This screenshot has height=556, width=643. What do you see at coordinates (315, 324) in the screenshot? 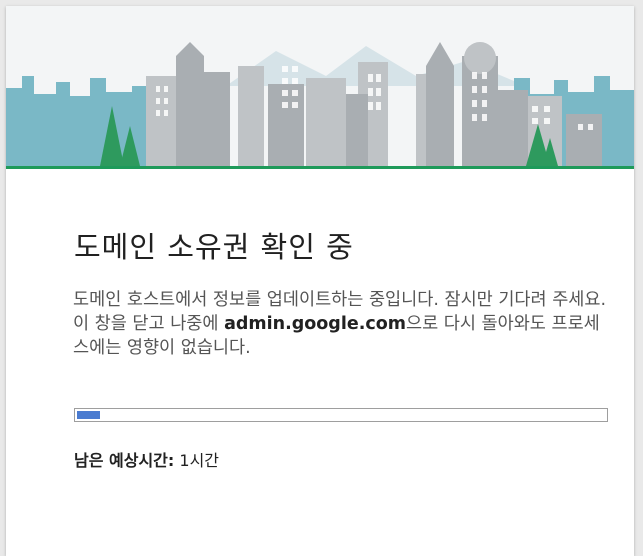
I see `admin-domain-text: admin.google.com` at bounding box center [315, 324].